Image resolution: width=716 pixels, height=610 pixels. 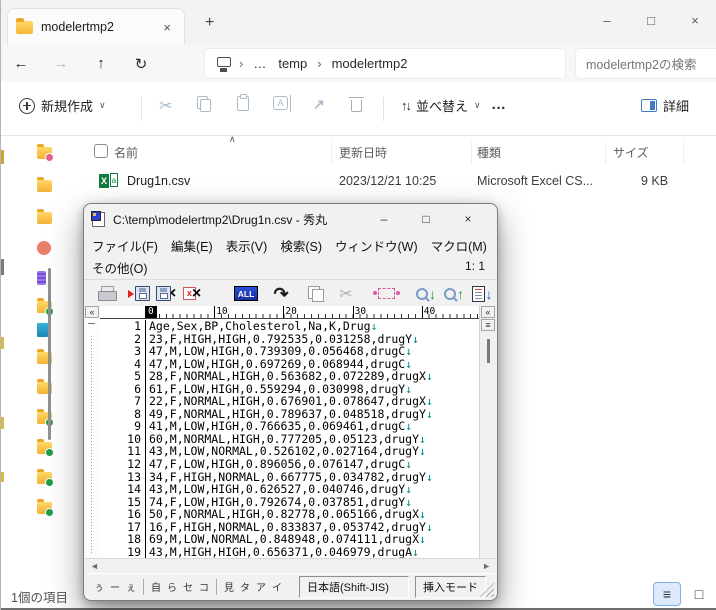 I want to click on sidebar-circle-red-icon, so click(x=44, y=248).